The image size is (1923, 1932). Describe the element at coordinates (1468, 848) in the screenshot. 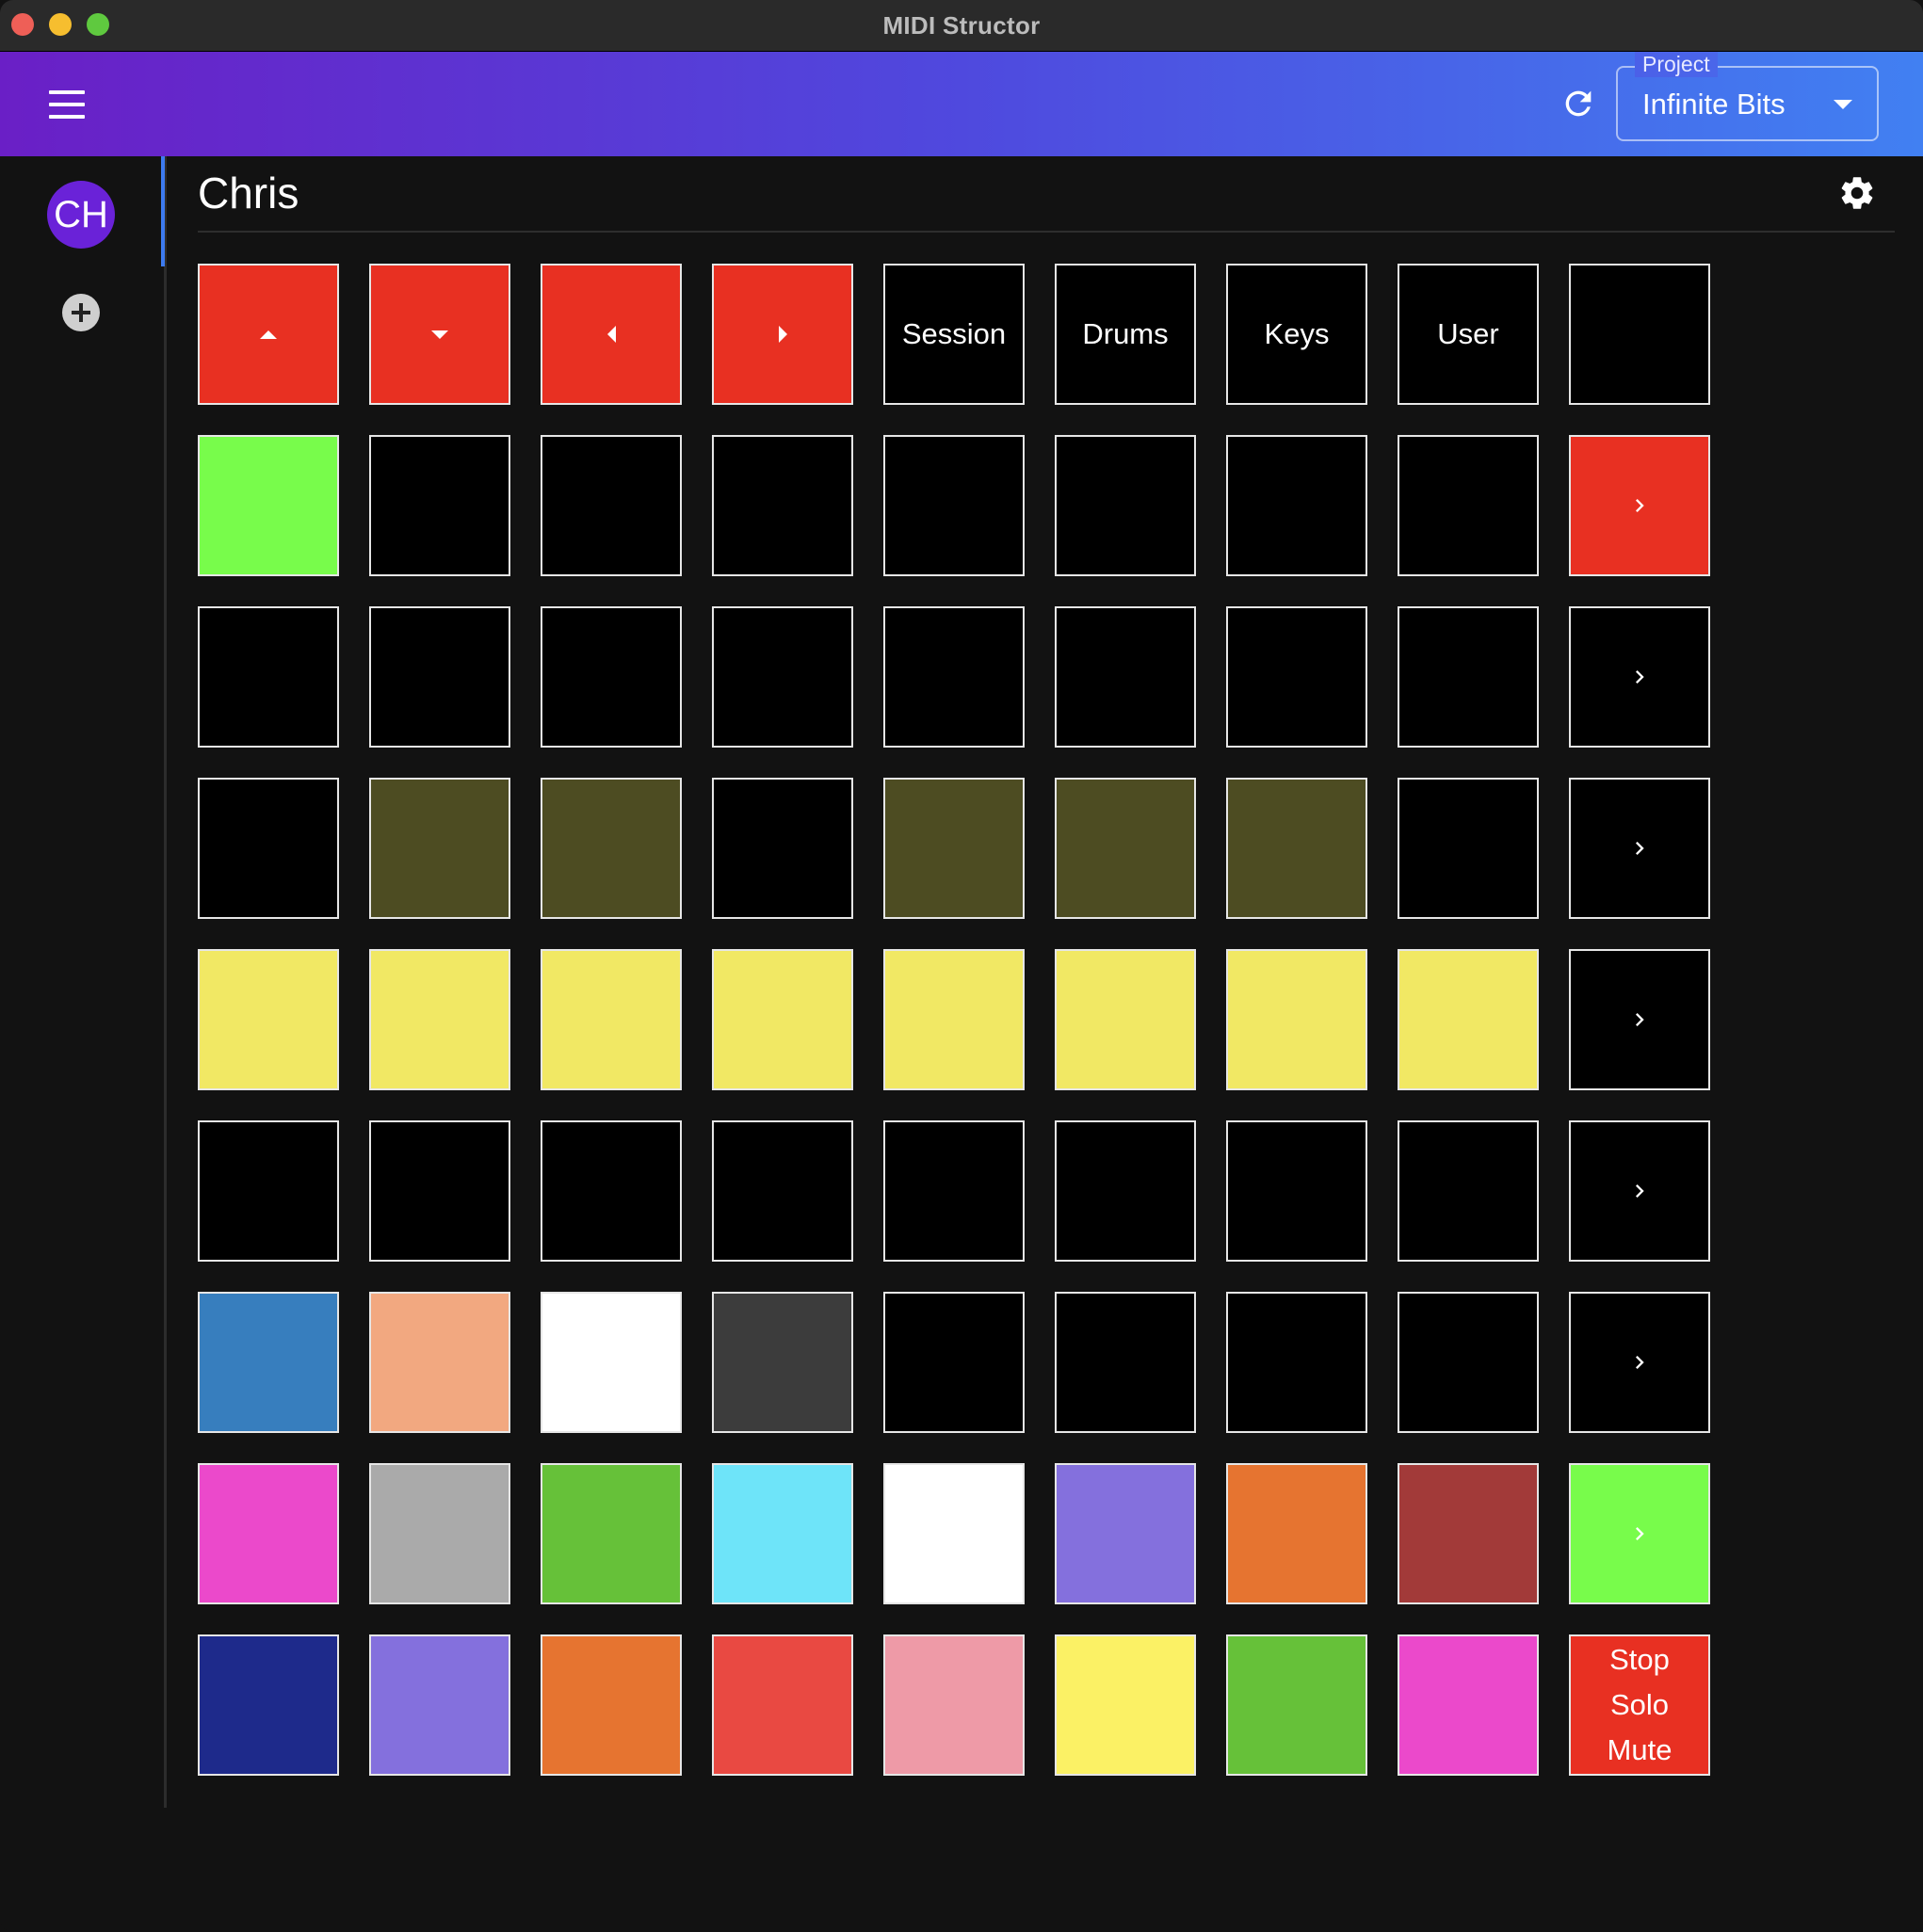

I see `pad-r4-c8` at that location.